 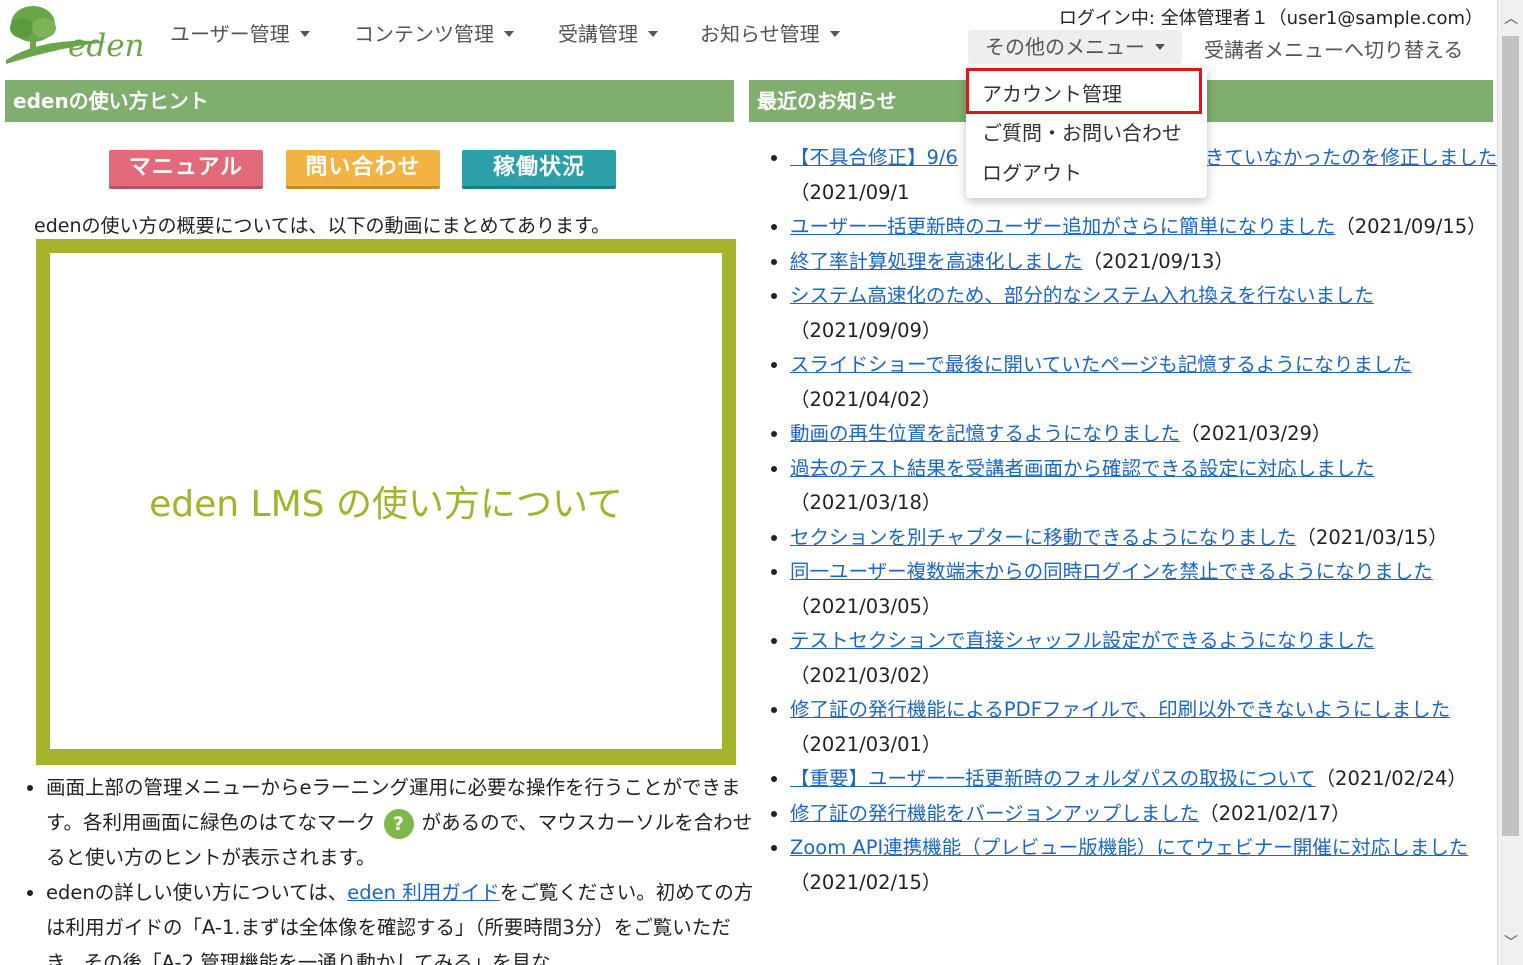 What do you see at coordinates (197, 892) in the screenshot?
I see `hint-text: edenの詳しい使い方については、` at bounding box center [197, 892].